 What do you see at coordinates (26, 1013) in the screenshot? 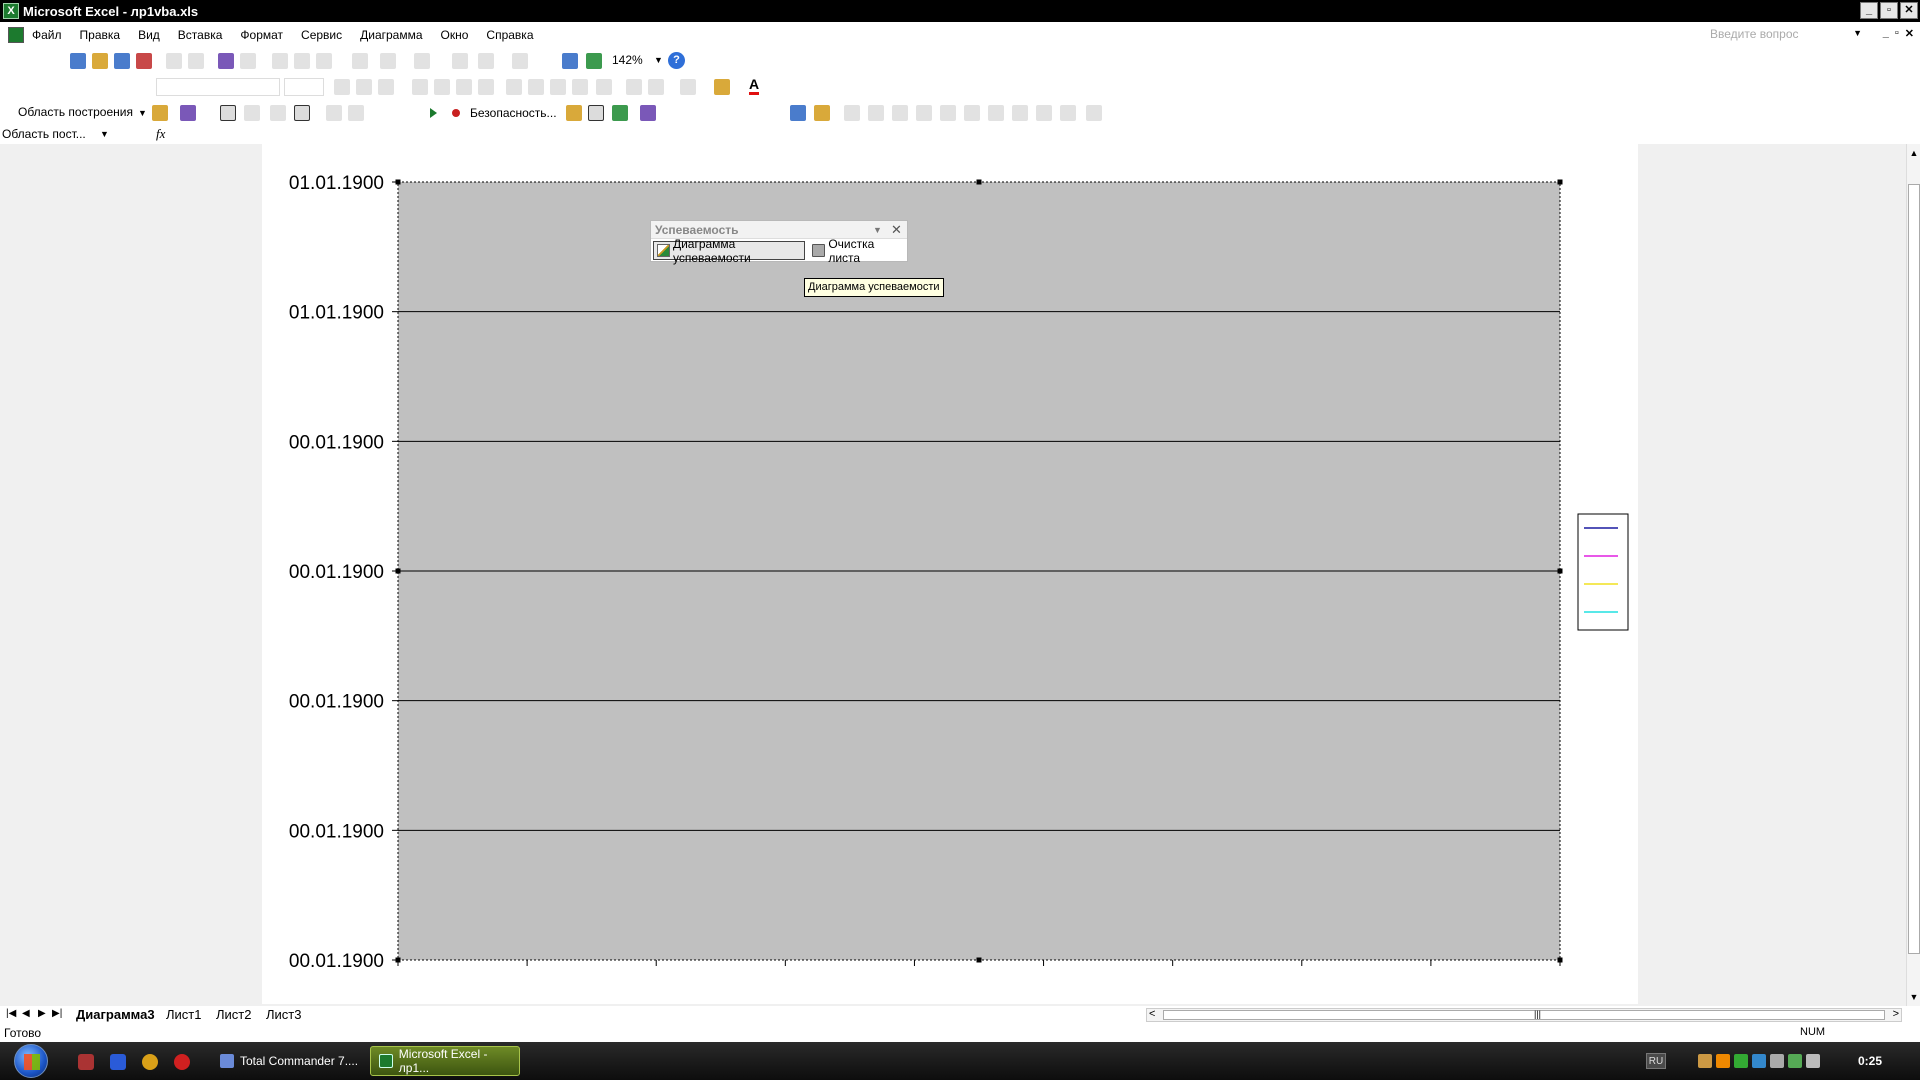
I see `prev-sheet-icon: ◀` at bounding box center [26, 1013].